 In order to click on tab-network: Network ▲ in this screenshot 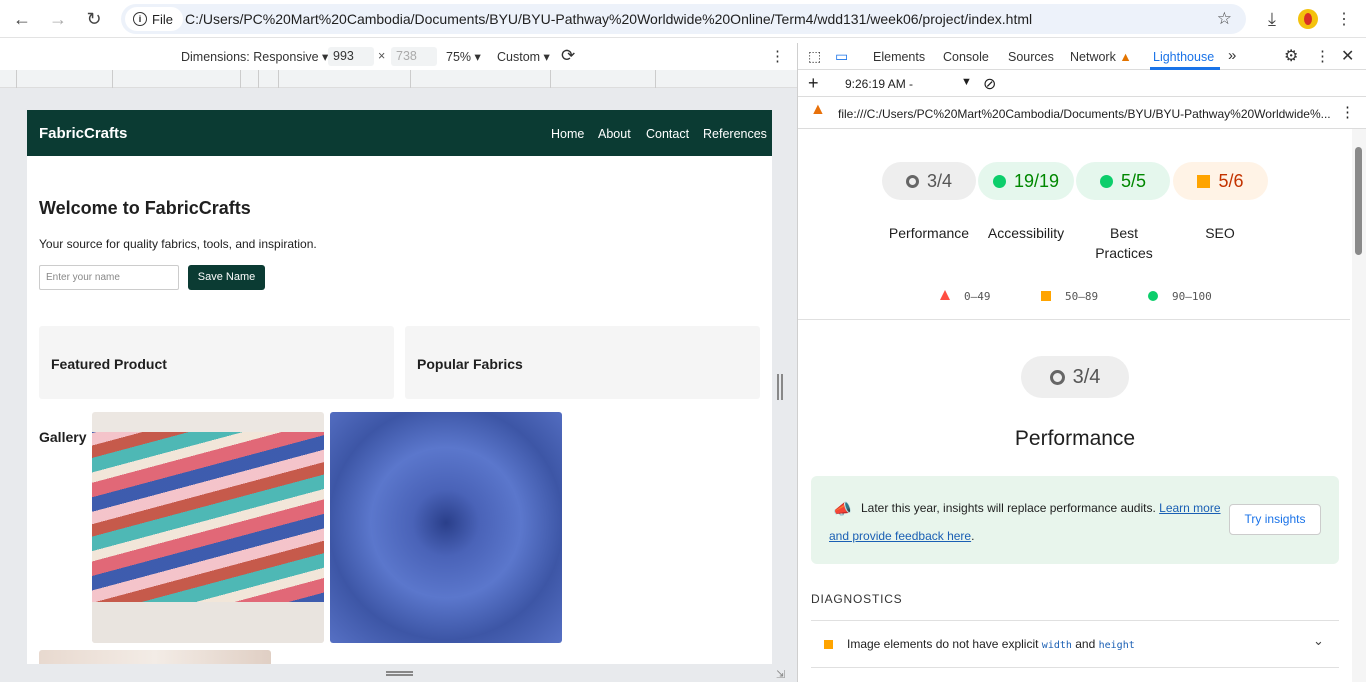, I will do `click(1101, 57)`.